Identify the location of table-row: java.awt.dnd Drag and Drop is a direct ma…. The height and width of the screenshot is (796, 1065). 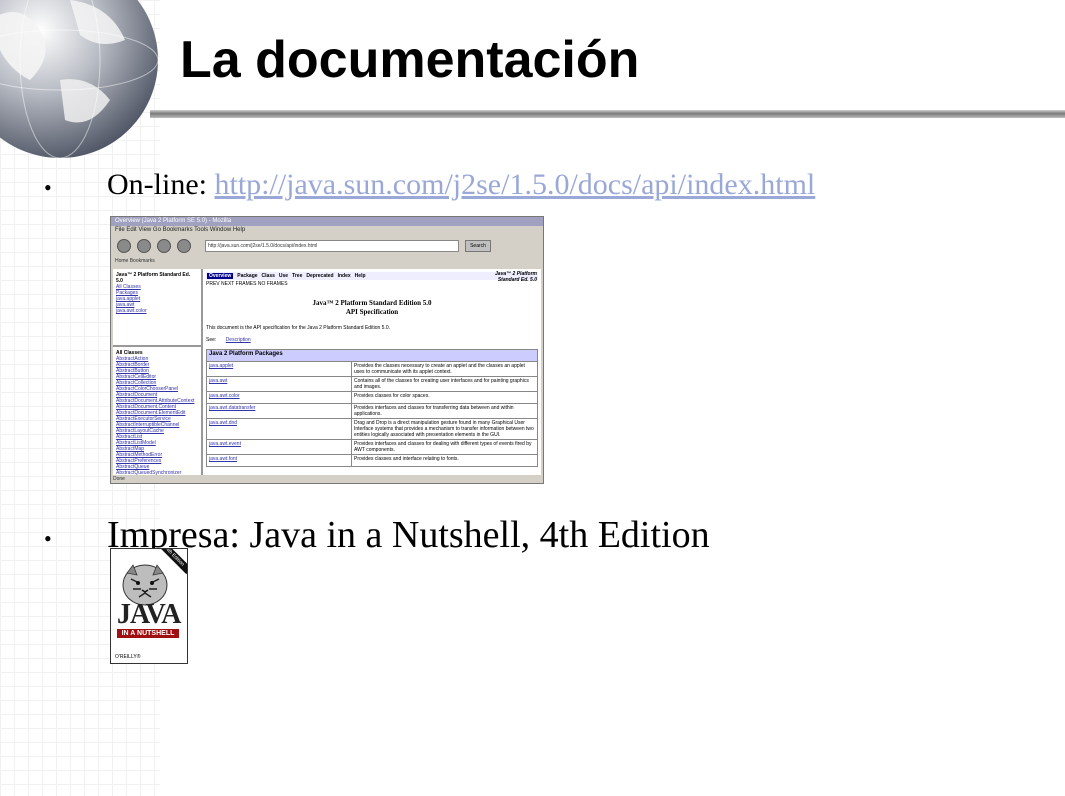
(372, 429).